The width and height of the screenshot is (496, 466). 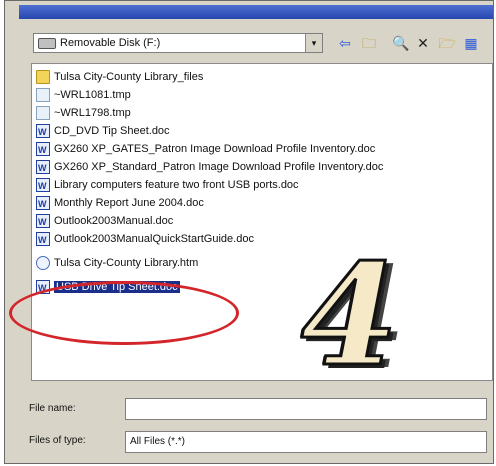 I want to click on file-list-item: CD_DVD Tip Sheet.doc, so click(x=103, y=131).